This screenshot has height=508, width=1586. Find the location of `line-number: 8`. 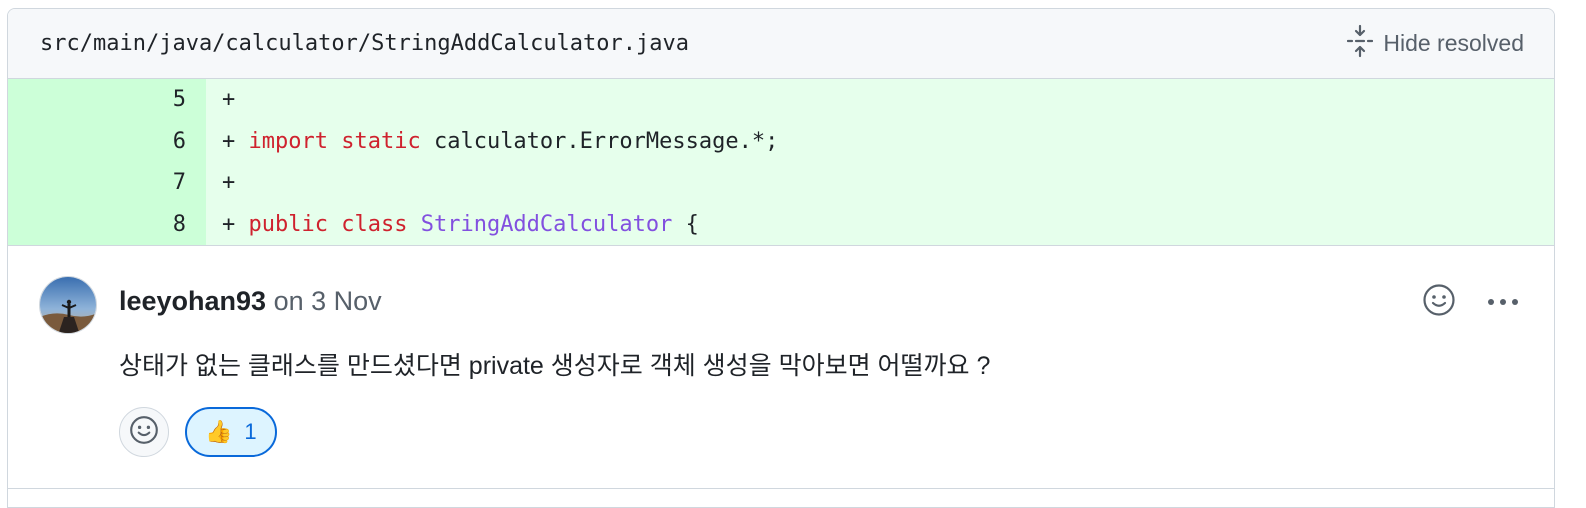

line-number: 8 is located at coordinates (107, 224).